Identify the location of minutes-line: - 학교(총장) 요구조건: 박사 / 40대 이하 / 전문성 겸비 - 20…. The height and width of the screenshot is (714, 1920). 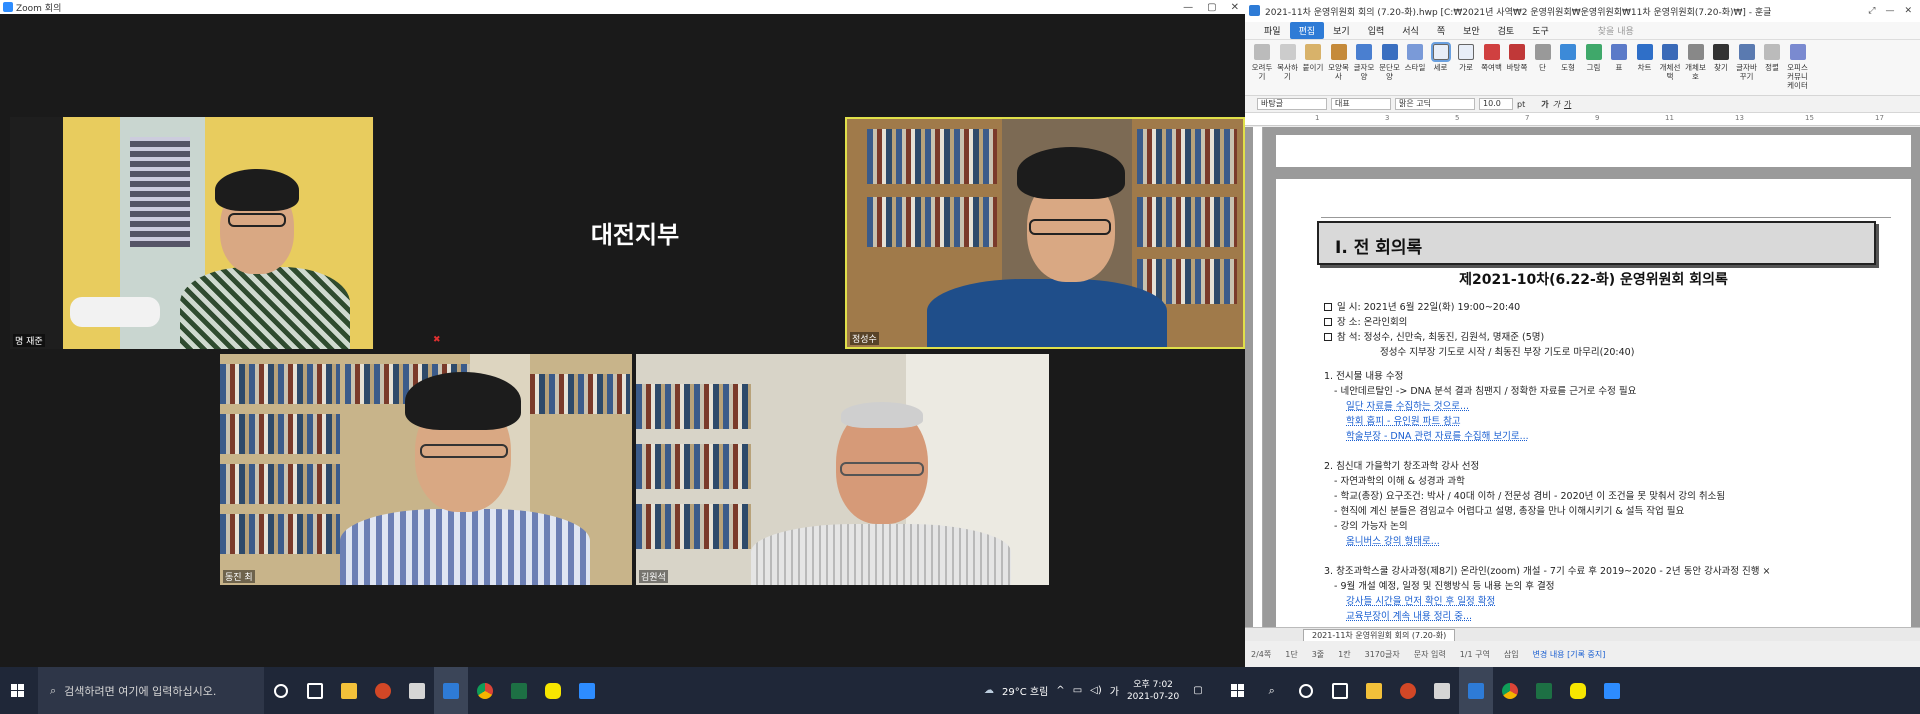
(1530, 496).